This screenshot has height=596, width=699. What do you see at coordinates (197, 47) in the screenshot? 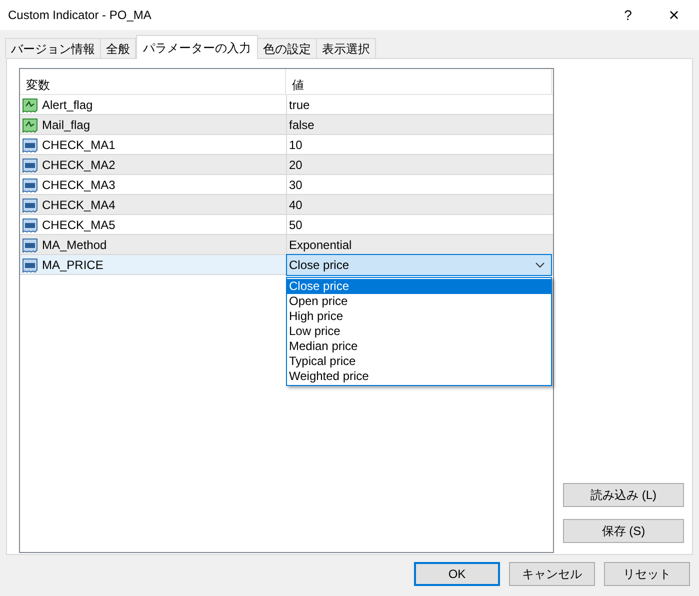
I see `tab: パラメーターの入力` at bounding box center [197, 47].